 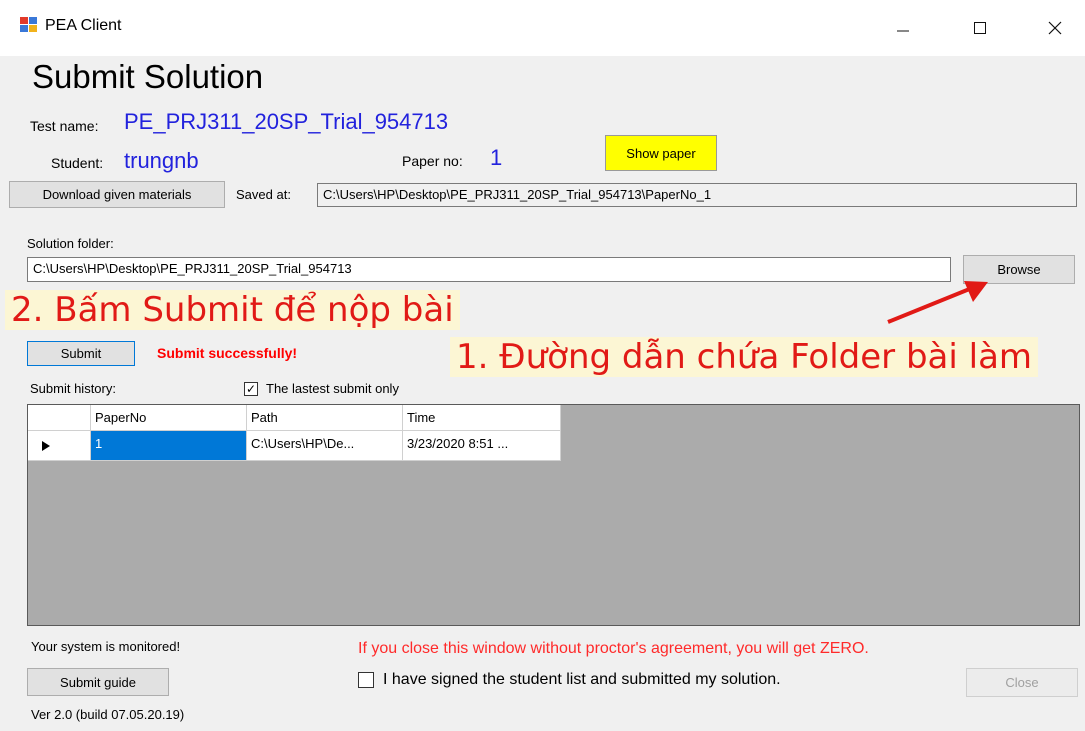 I want to click on annotation-step-1: 1. Đường dẫn chứa Folder bài làm, so click(x=744, y=357).